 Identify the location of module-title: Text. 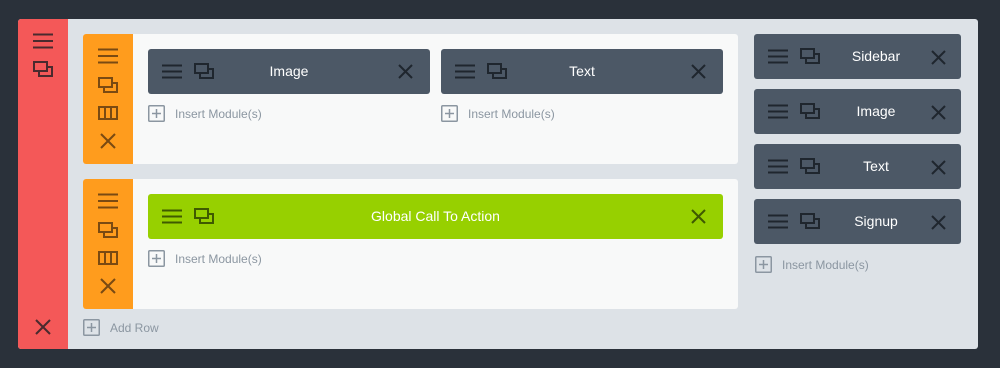
(582, 71).